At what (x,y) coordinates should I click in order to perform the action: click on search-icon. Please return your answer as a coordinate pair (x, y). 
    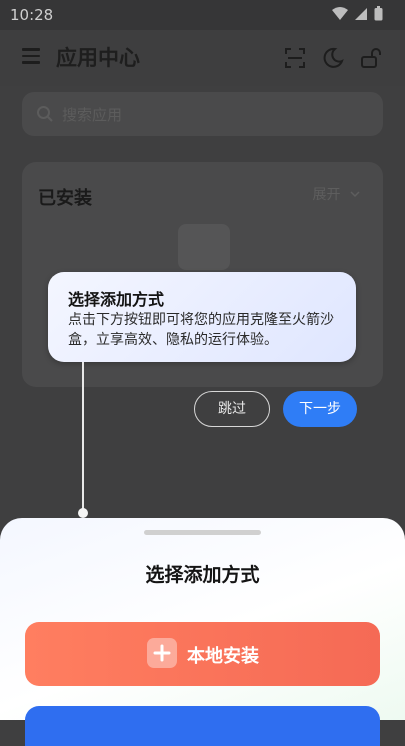
    Looking at the image, I should click on (45, 114).